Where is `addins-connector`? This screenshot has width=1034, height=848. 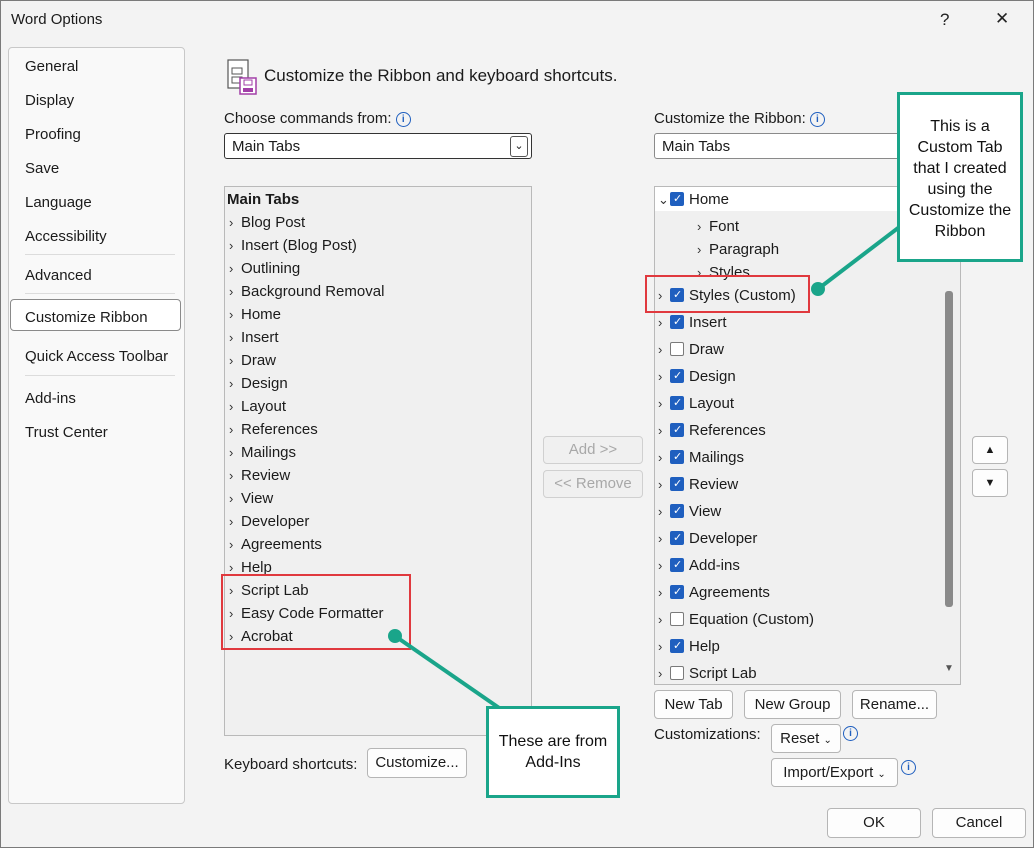 addins-connector is located at coordinates (450, 674).